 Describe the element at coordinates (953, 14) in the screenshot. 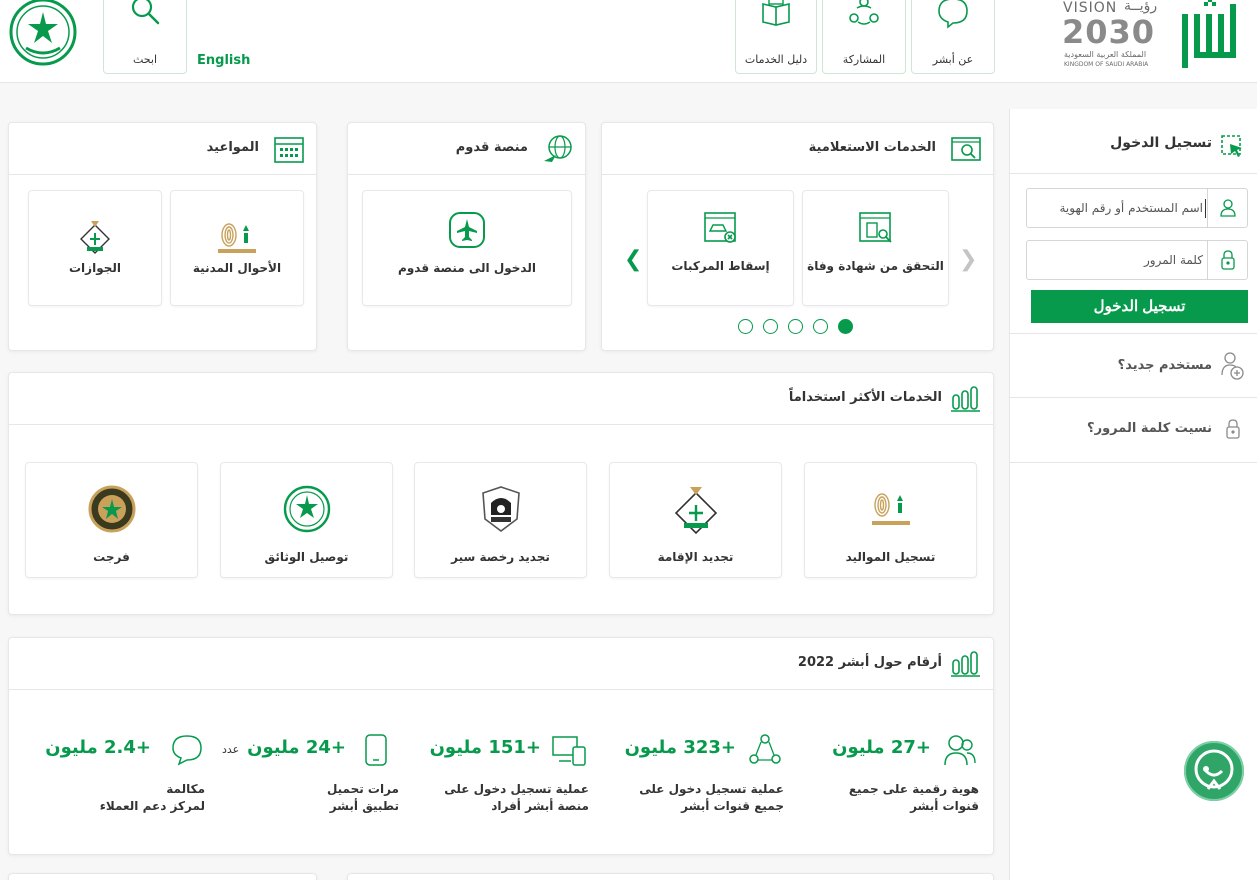

I see `chat-bubble-icon` at that location.